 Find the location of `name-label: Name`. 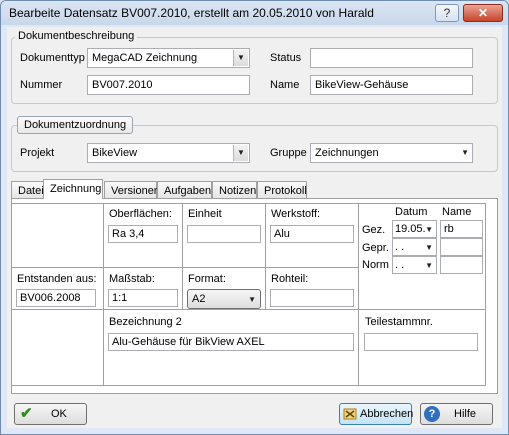

name-label: Name is located at coordinates (285, 85).